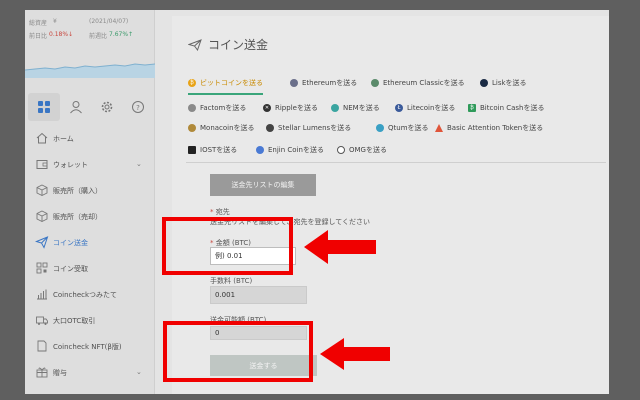  Describe the element at coordinates (361, 108) in the screenshot. I see `tab-label: NEMを送る` at that location.